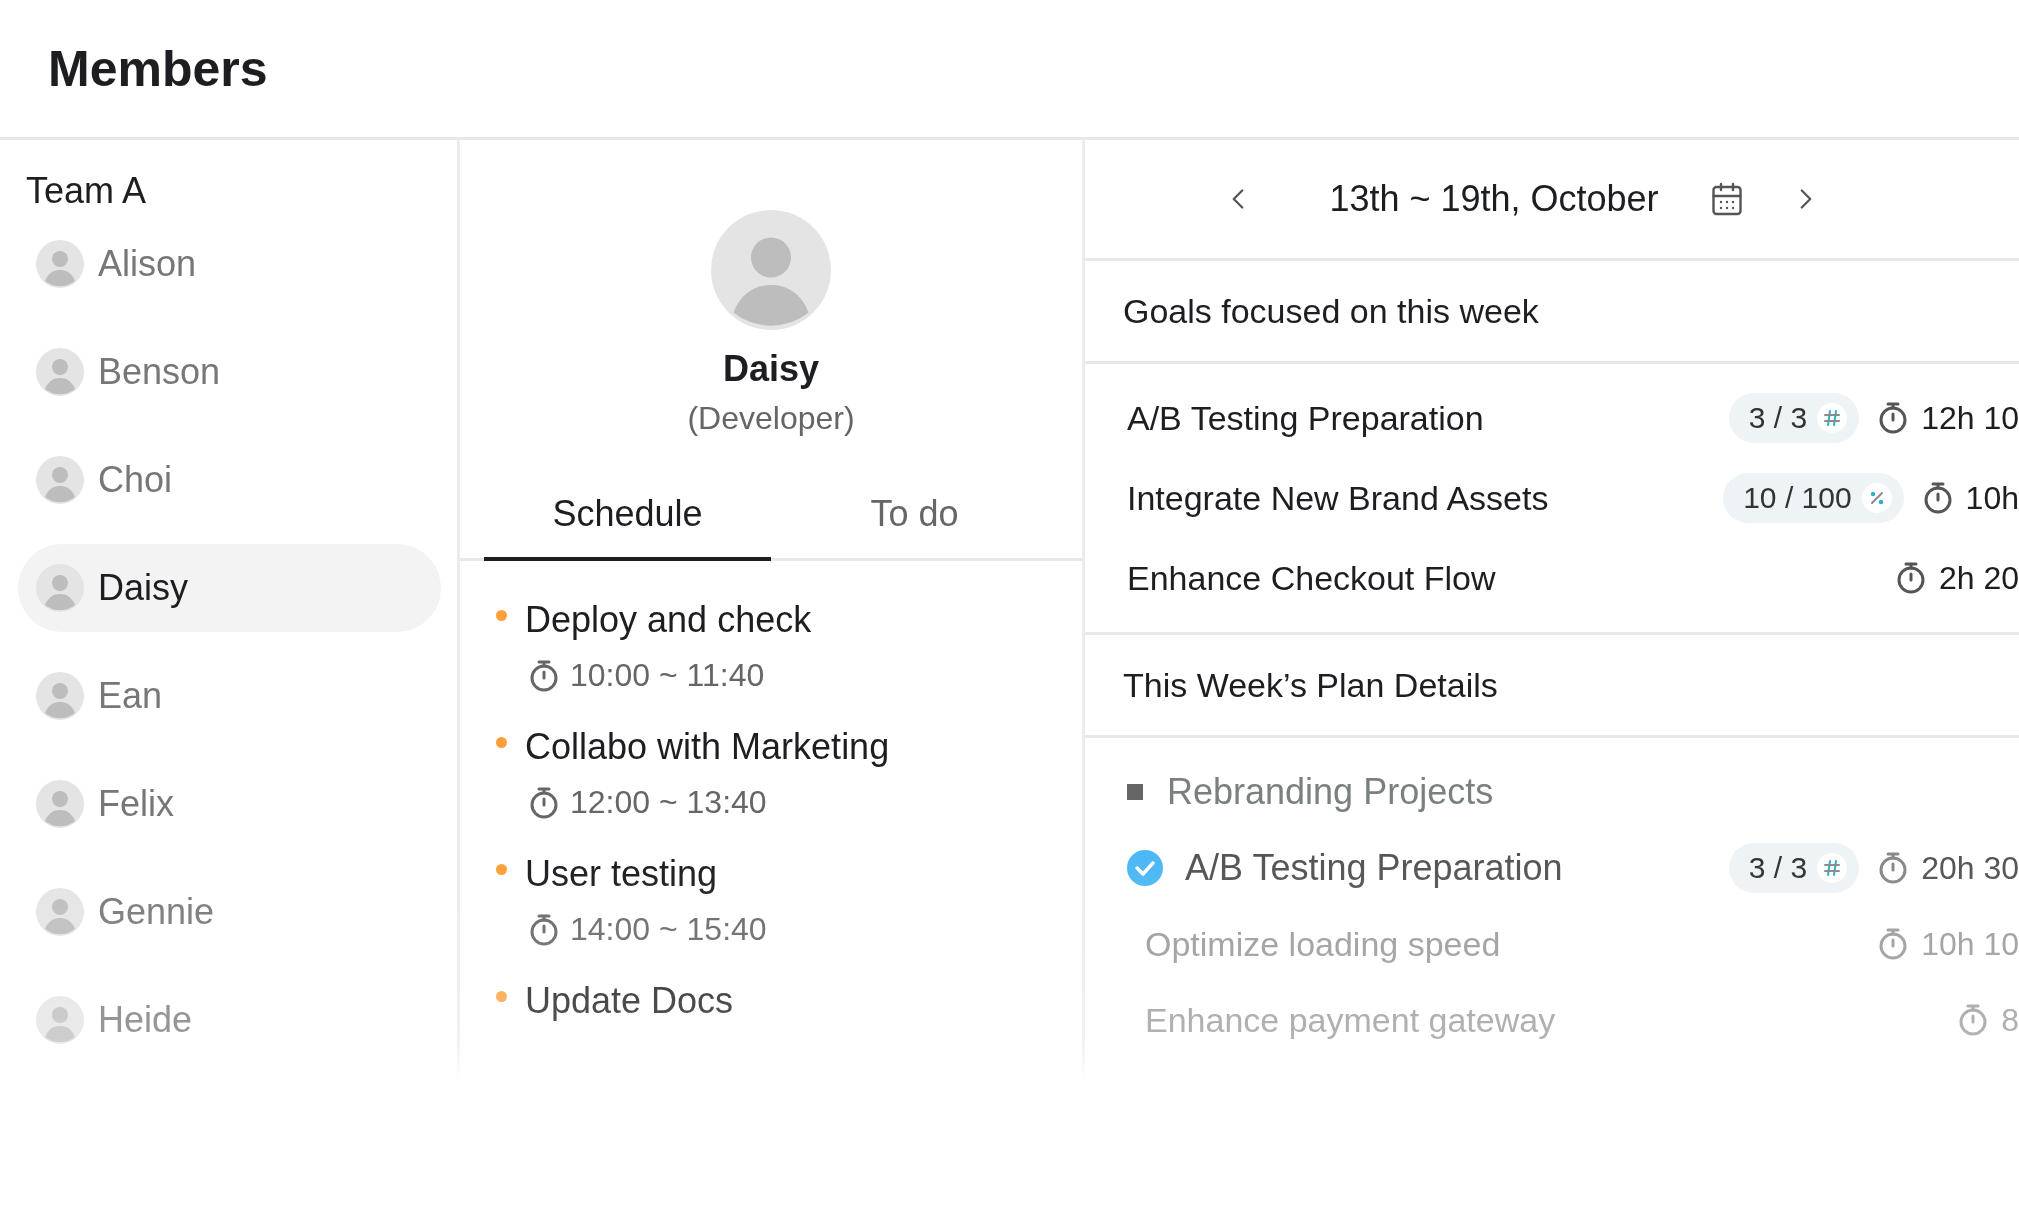 This screenshot has width=2019, height=1206. Describe the element at coordinates (229, 696) in the screenshot. I see `member-item: Ean` at that location.